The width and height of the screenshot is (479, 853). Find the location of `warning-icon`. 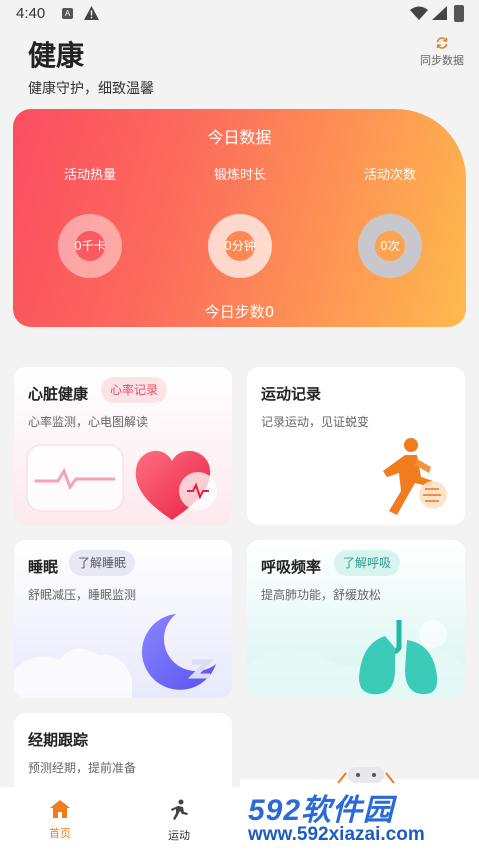

warning-icon is located at coordinates (91, 13).